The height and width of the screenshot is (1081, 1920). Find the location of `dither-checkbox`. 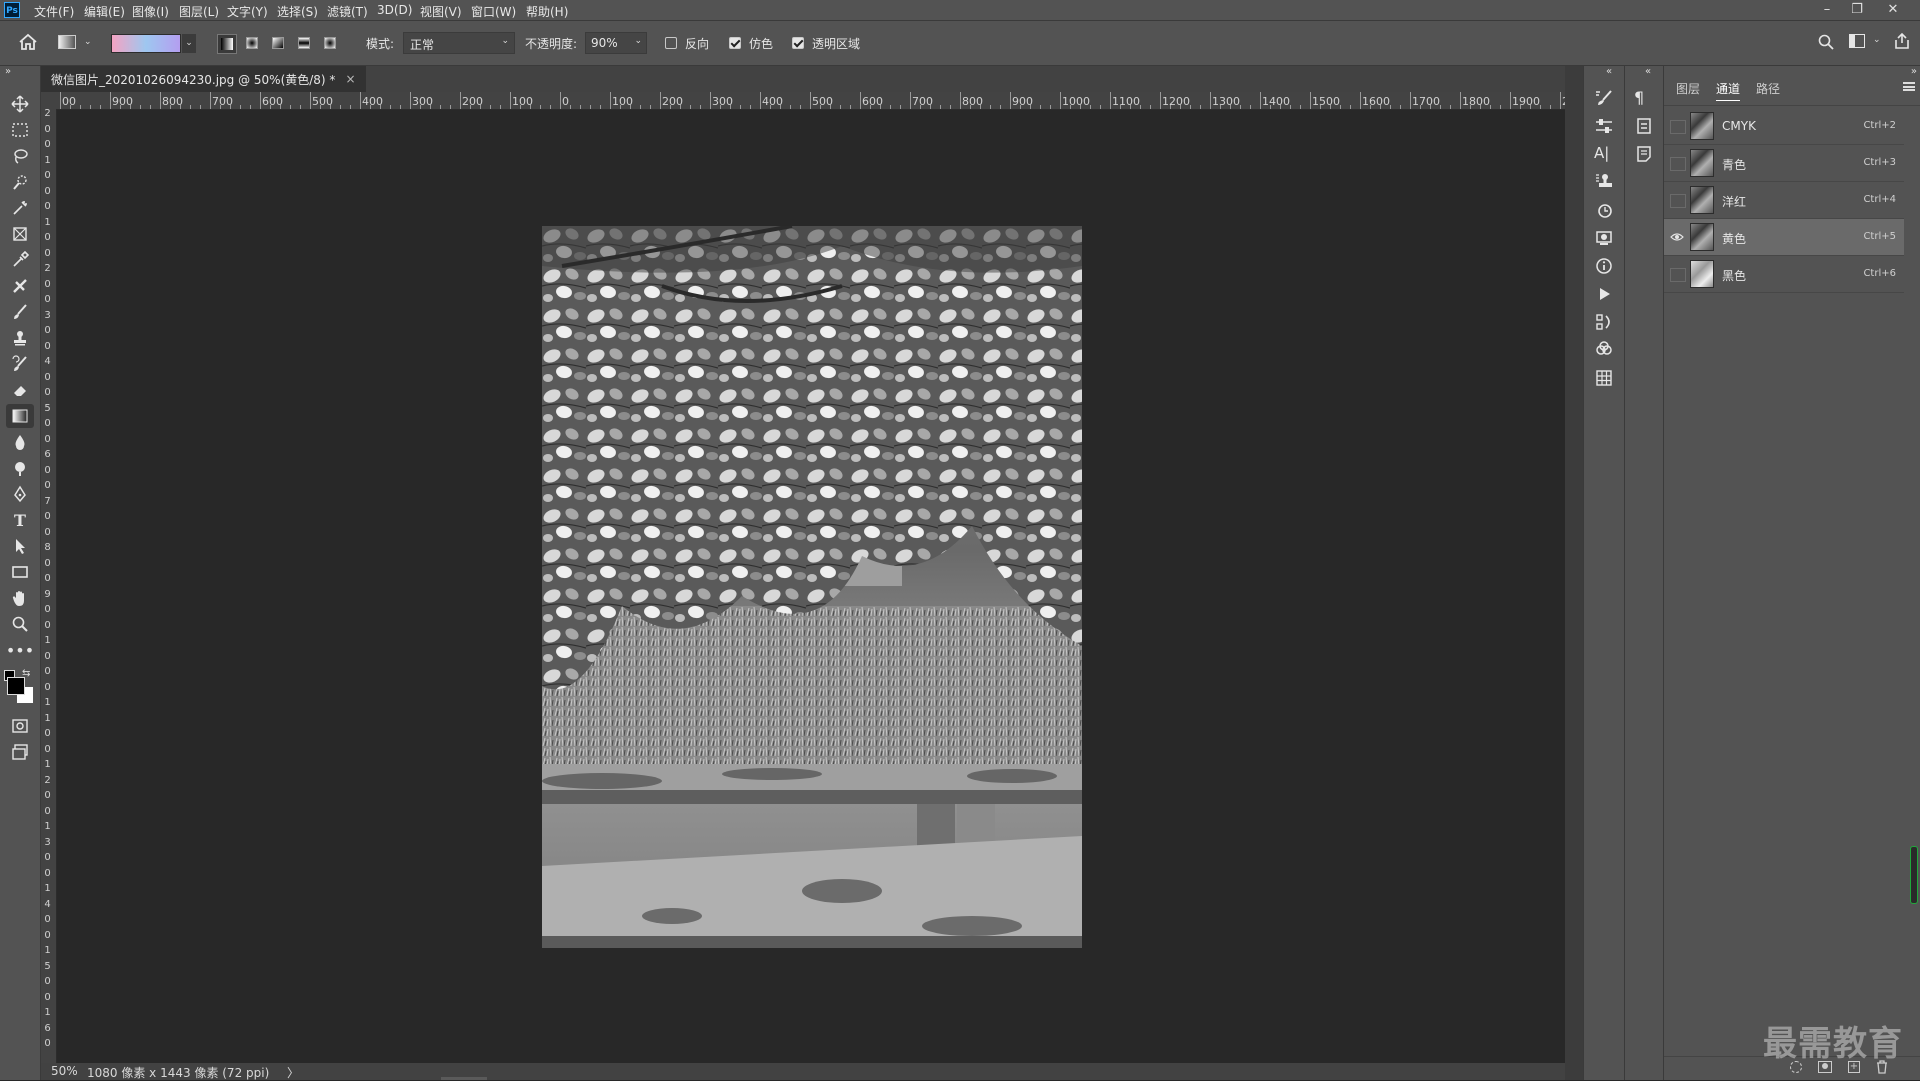

dither-checkbox is located at coordinates (735, 43).